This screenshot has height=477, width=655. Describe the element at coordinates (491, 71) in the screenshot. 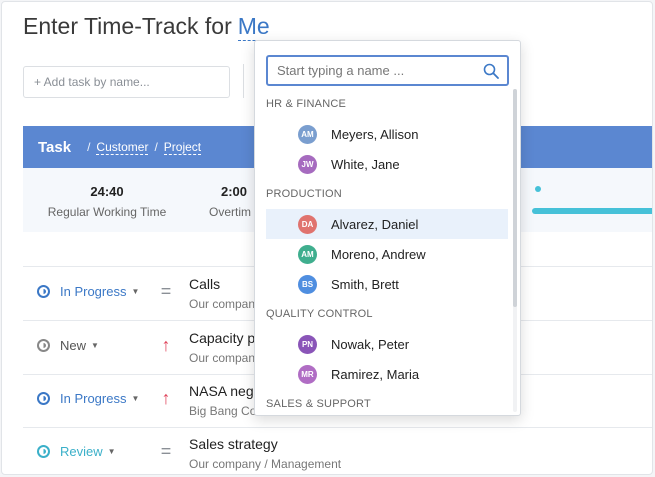

I see `search-icon` at that location.